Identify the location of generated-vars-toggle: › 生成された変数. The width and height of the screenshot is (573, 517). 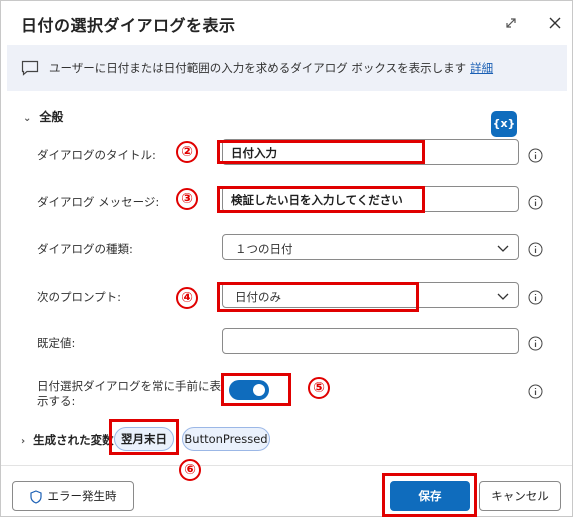
(67, 440).